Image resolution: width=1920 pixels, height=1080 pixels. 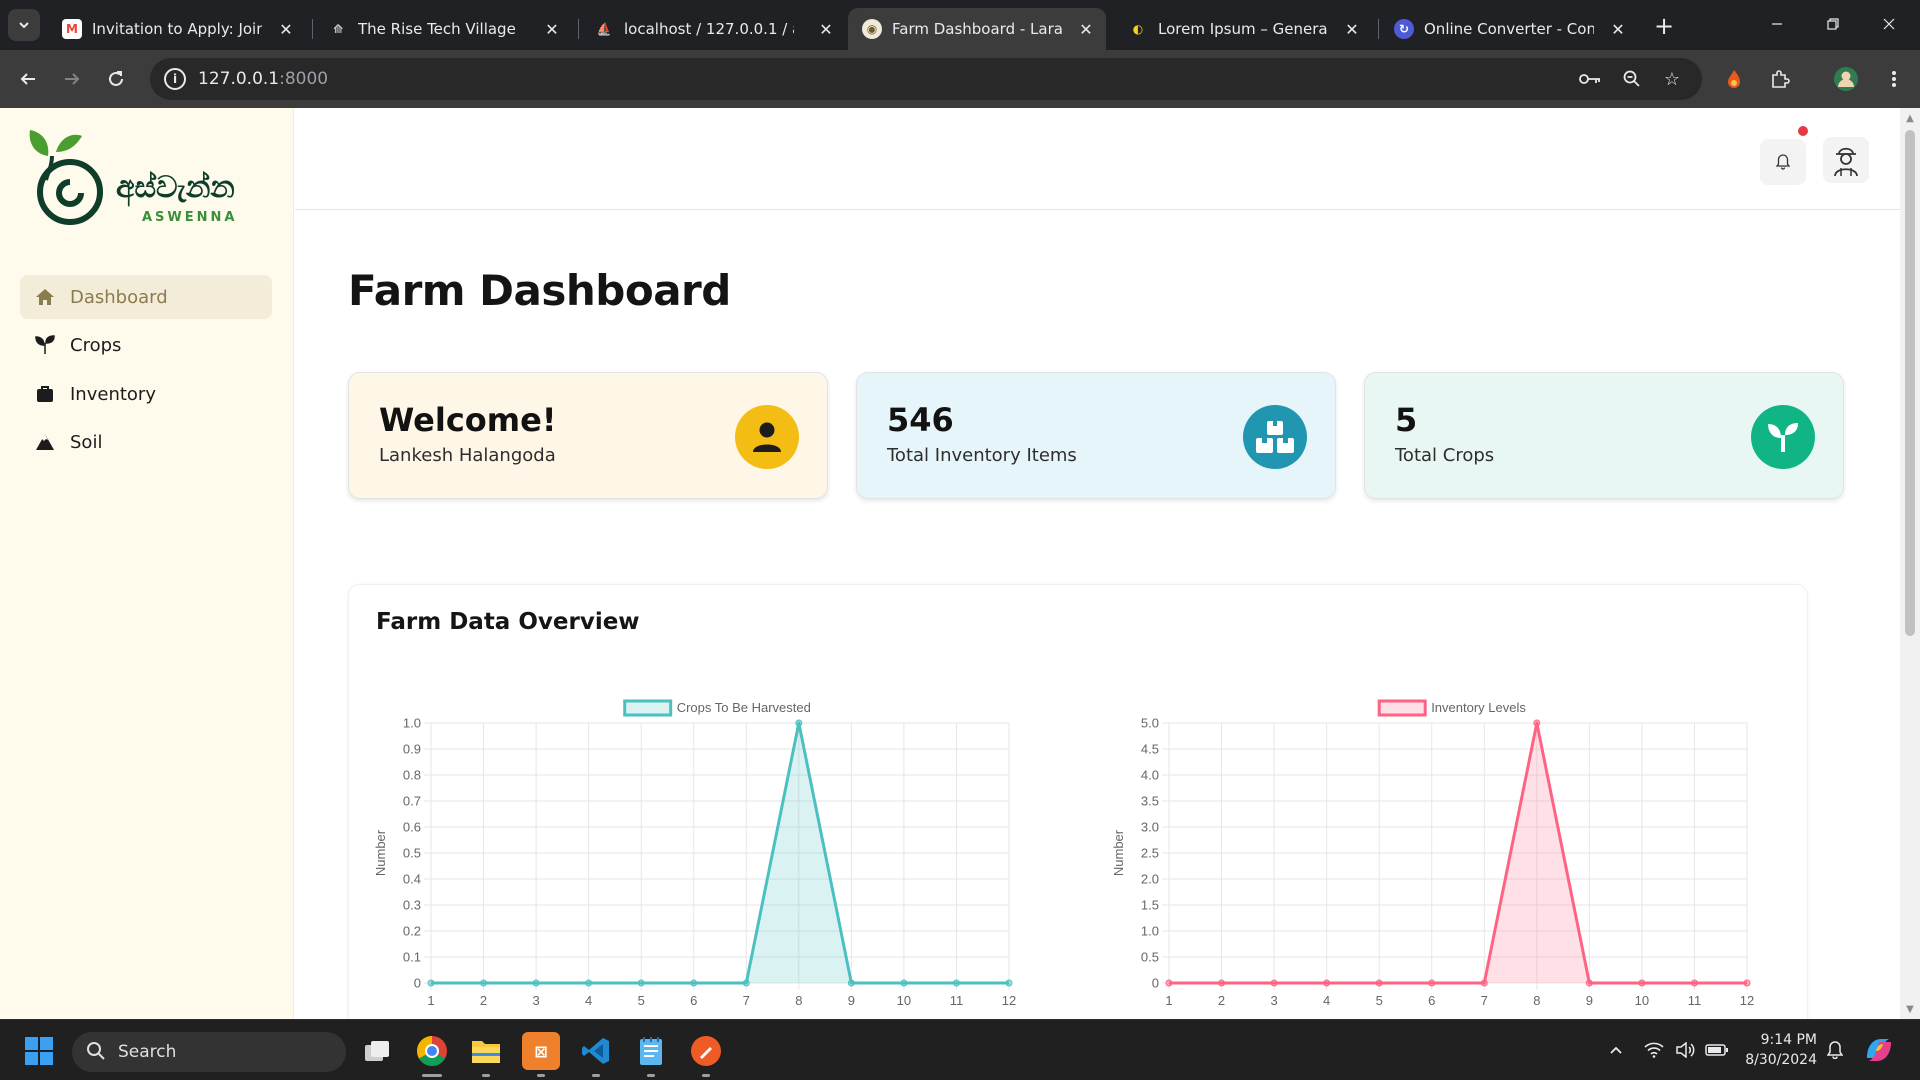 I want to click on mountain-icon, so click(x=45, y=442).